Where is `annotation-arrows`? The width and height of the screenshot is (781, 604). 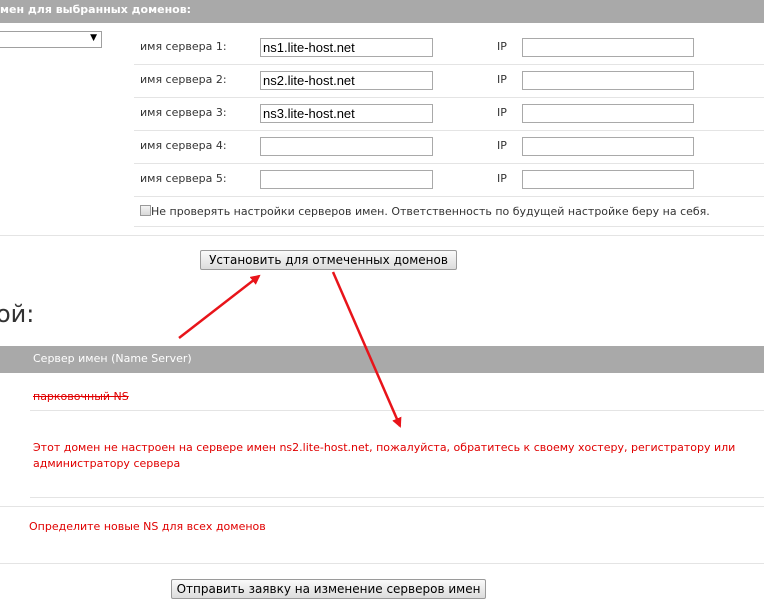 annotation-arrows is located at coordinates (290, 349).